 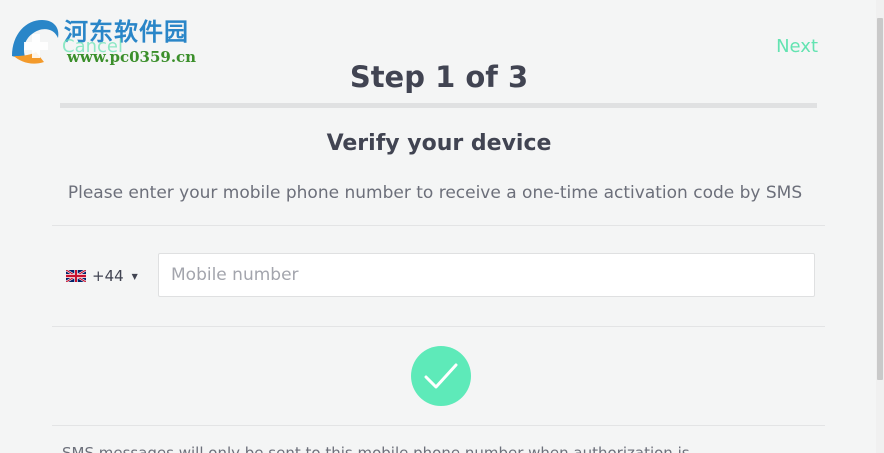 What do you see at coordinates (439, 77) in the screenshot?
I see `step-title: Step 1 of 3` at bounding box center [439, 77].